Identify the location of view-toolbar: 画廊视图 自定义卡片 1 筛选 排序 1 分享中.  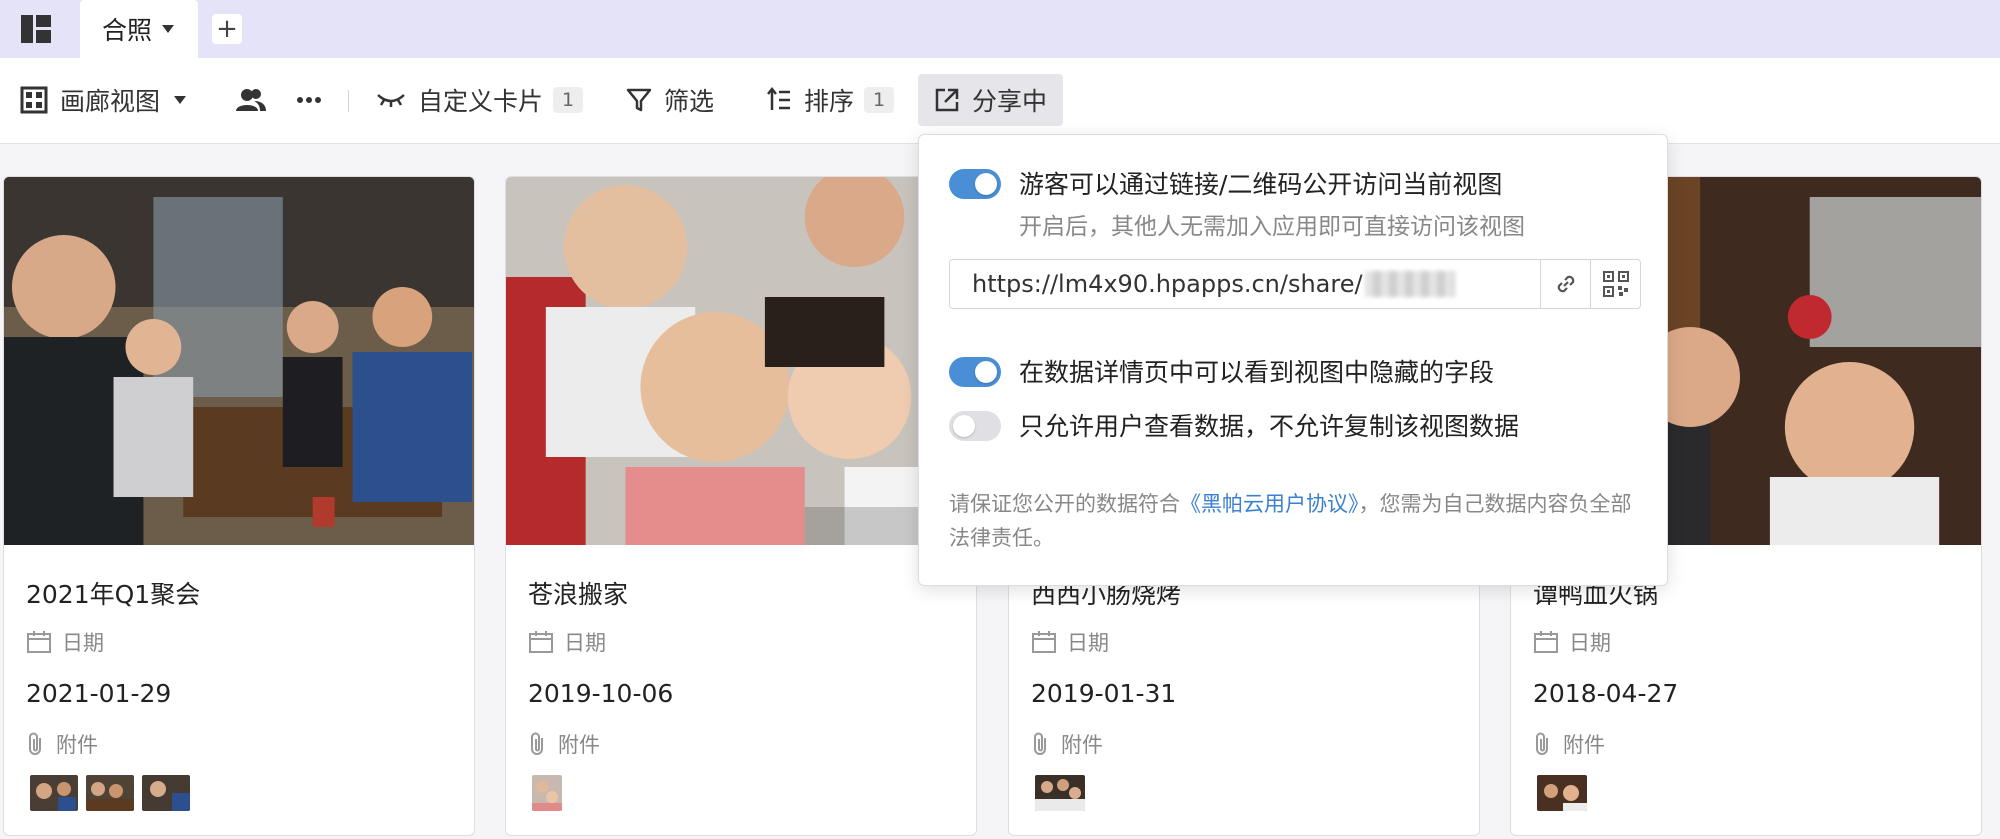
(1000, 101).